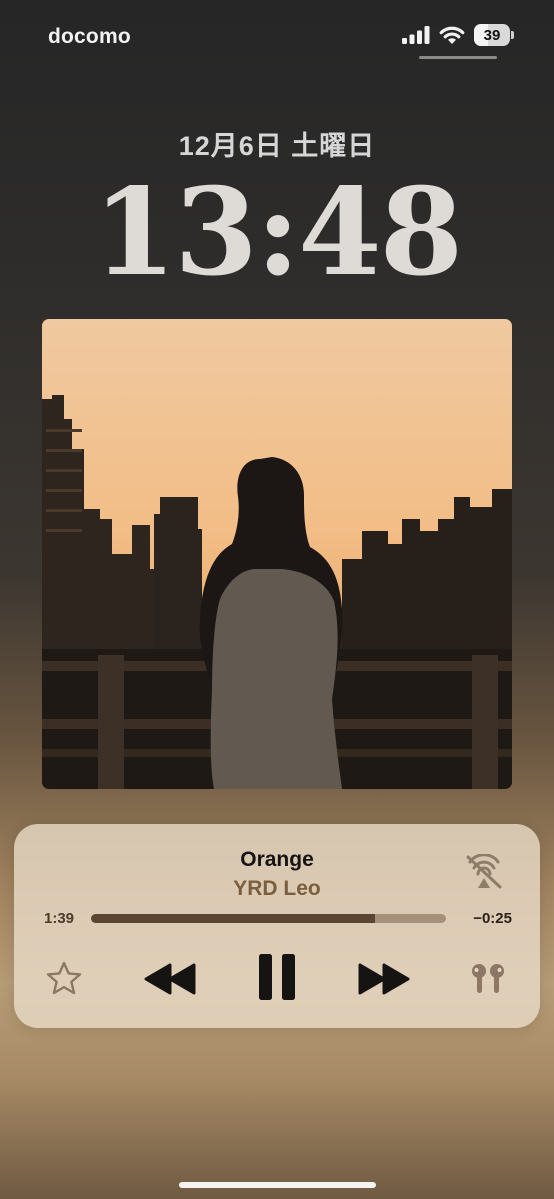 Image resolution: width=554 pixels, height=1199 pixels. Describe the element at coordinates (452, 35) in the screenshot. I see `wifi-icon` at that location.